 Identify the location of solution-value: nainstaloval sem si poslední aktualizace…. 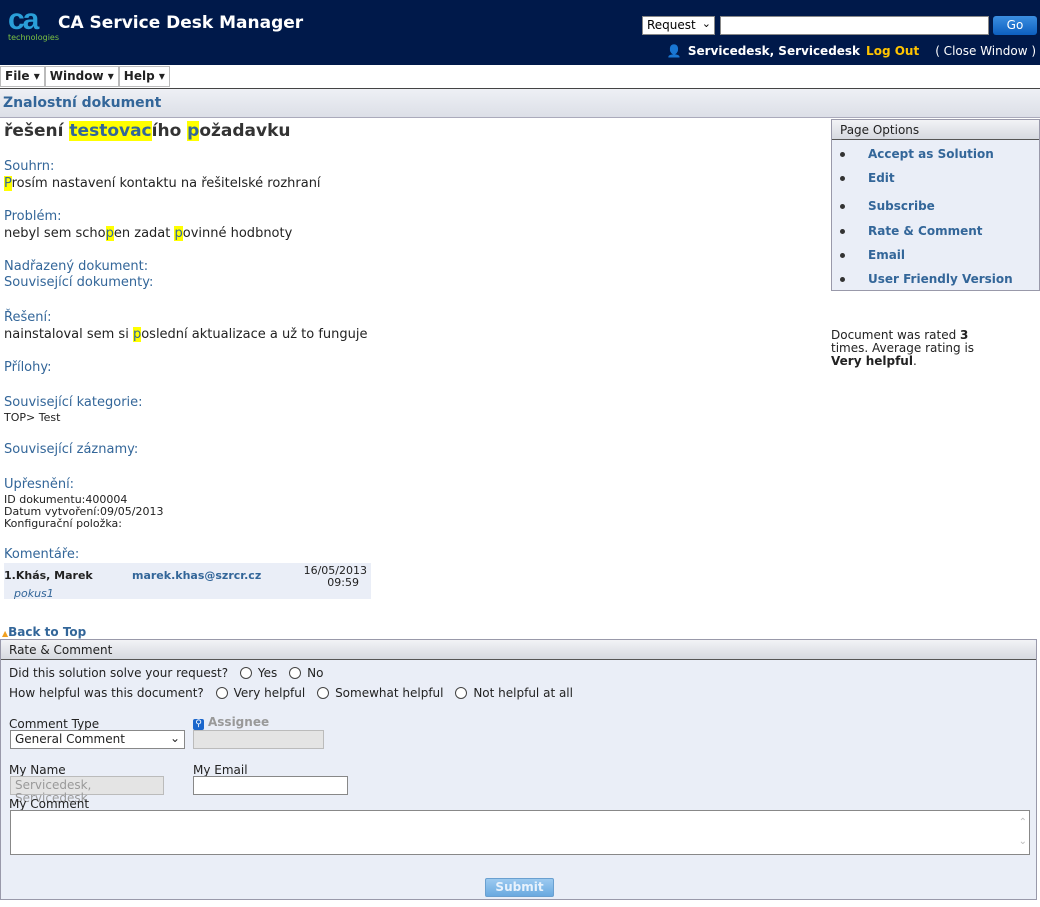
(186, 334).